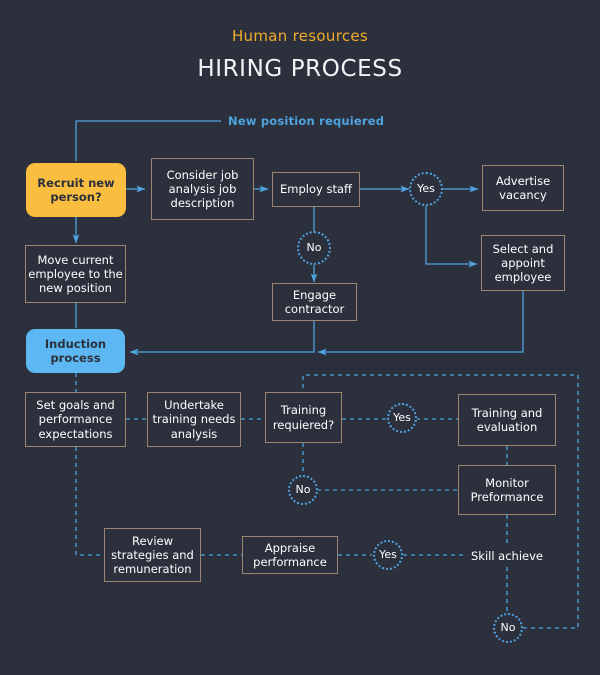 Image resolution: width=600 pixels, height=675 pixels. I want to click on node-training-required: Training requiered?, so click(303, 417).